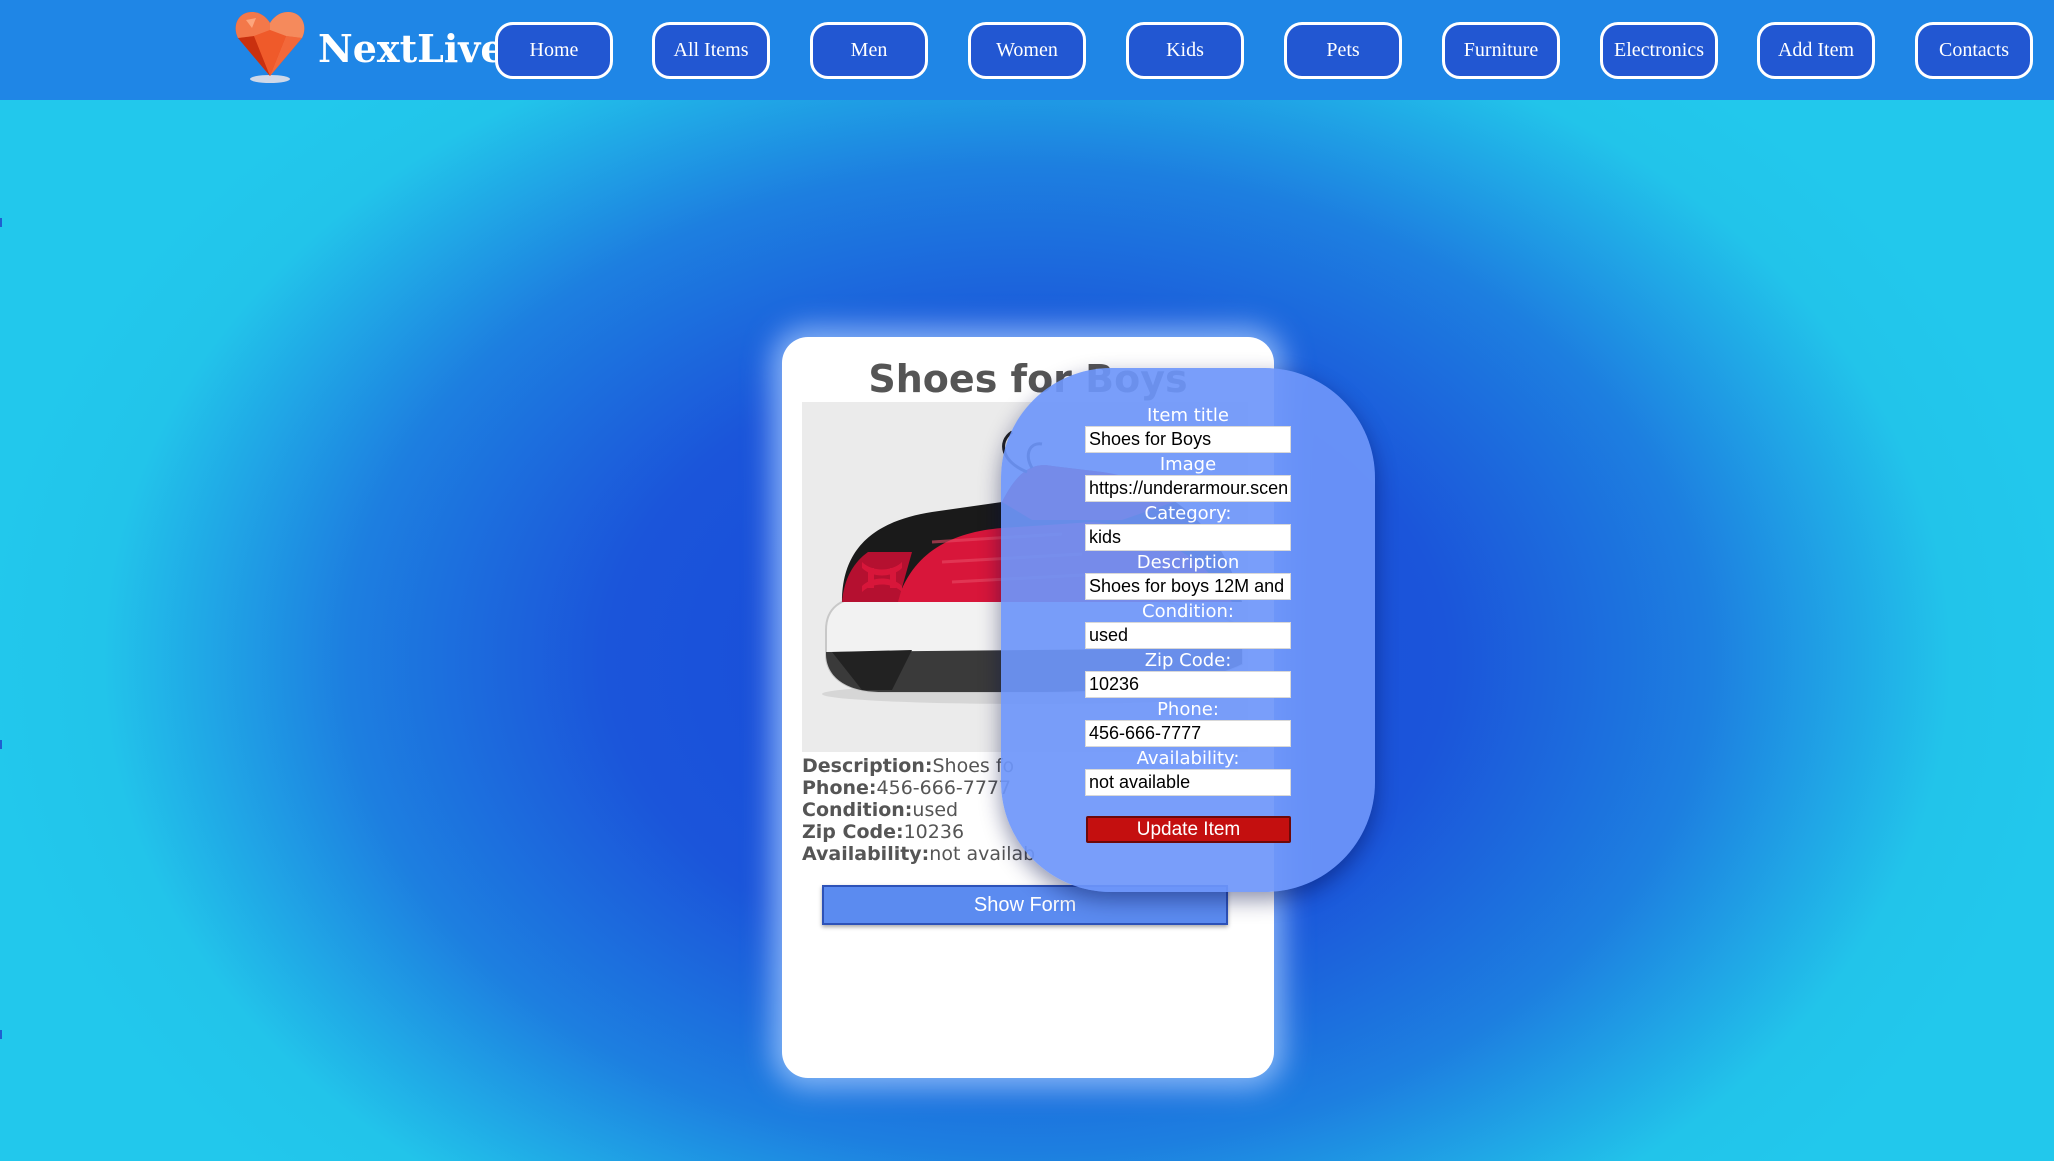 This screenshot has width=2054, height=1161. Describe the element at coordinates (1188, 562) in the screenshot. I see `description-label: Description` at that location.